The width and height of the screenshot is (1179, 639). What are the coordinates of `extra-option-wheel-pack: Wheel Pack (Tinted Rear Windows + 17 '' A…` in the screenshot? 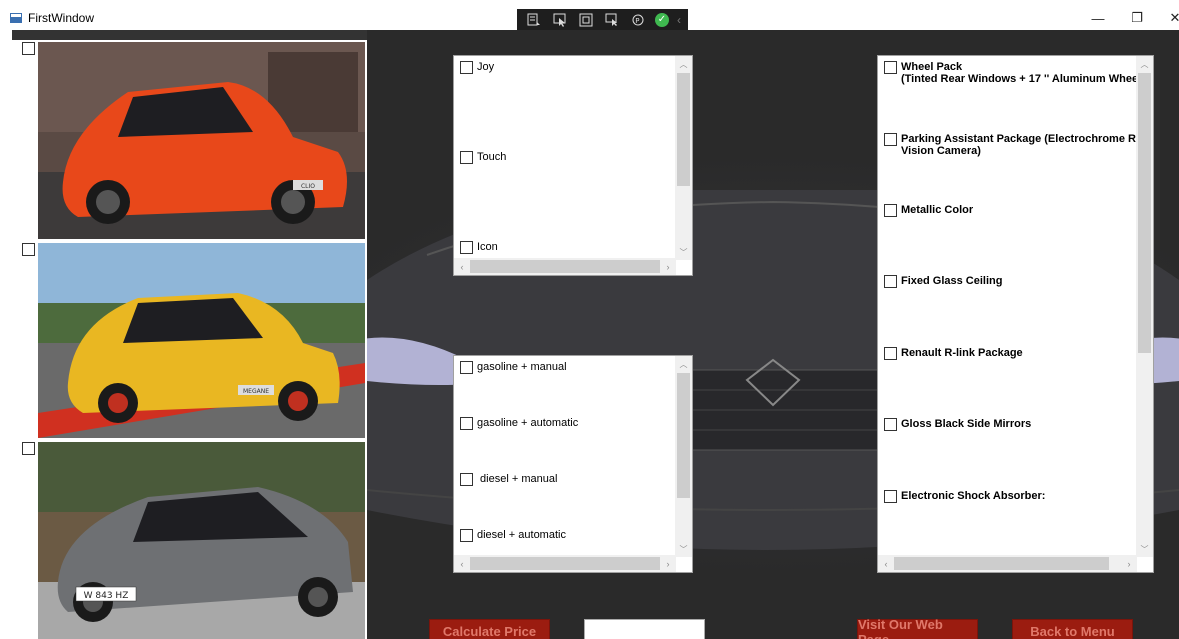 It's located at (1014, 73).